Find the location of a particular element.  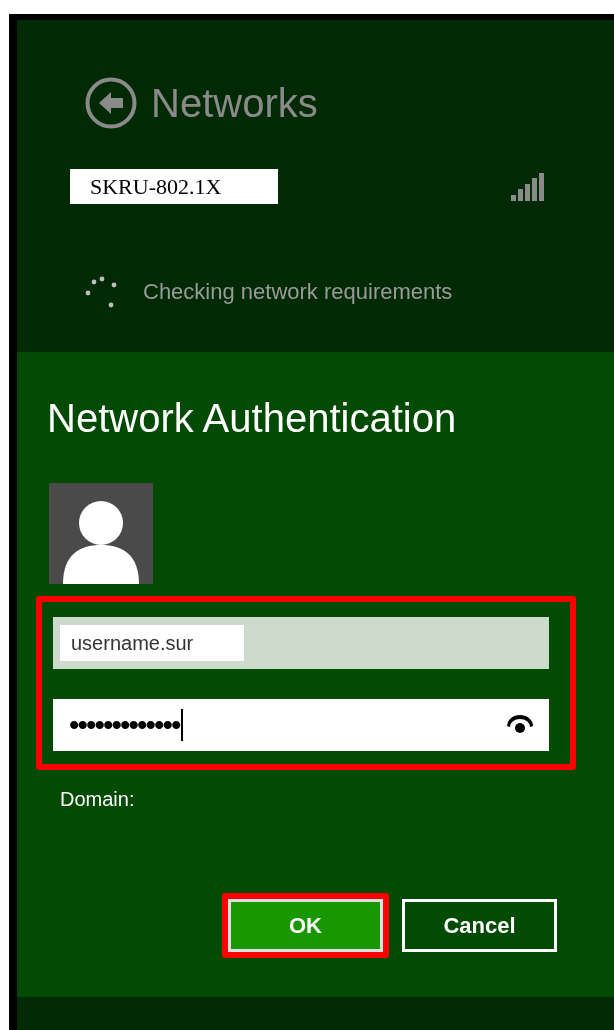

network-name: SKRU-802.1X is located at coordinates (174, 186).